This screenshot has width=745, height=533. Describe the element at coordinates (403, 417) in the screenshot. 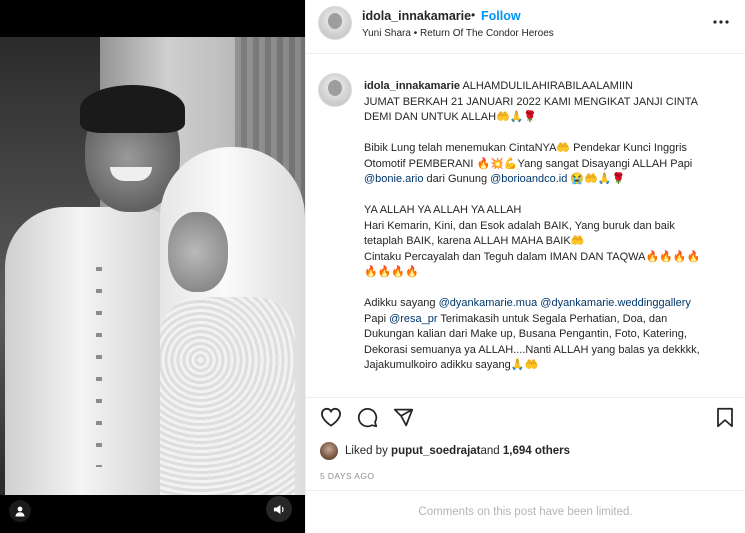

I see `send-icon` at that location.